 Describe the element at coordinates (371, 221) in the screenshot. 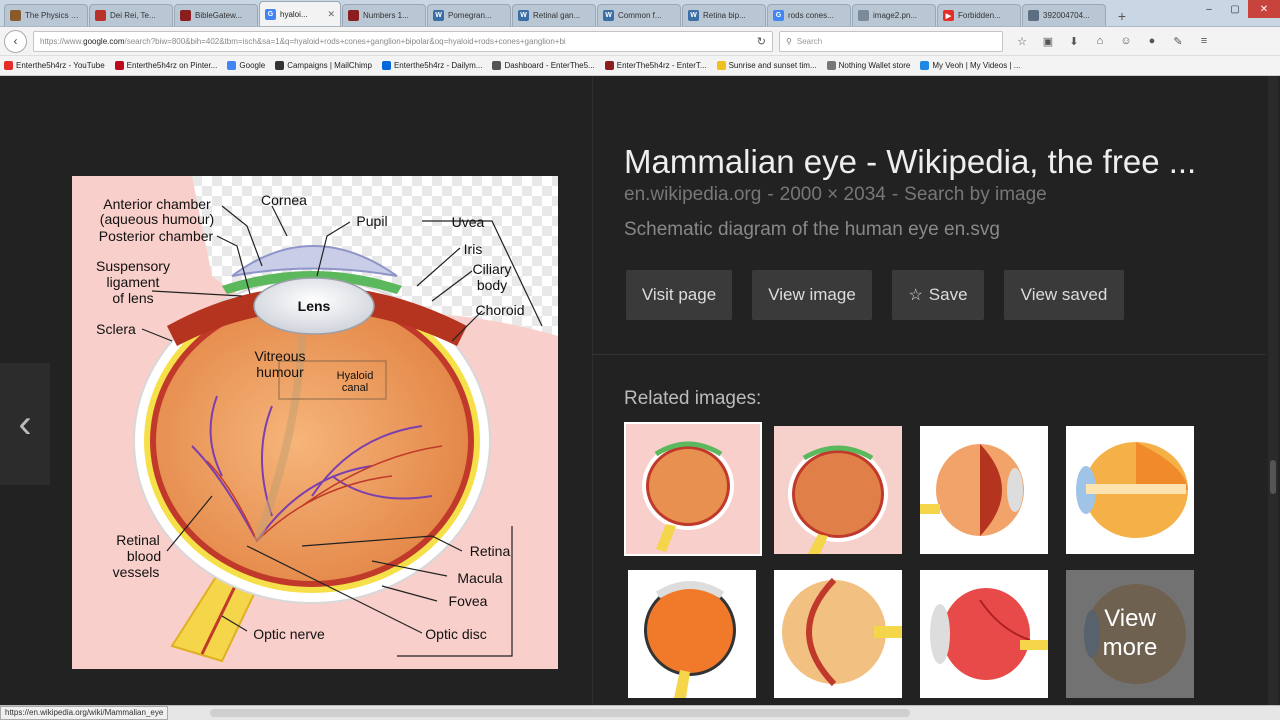

I see `label-pupil: Pupil` at that location.